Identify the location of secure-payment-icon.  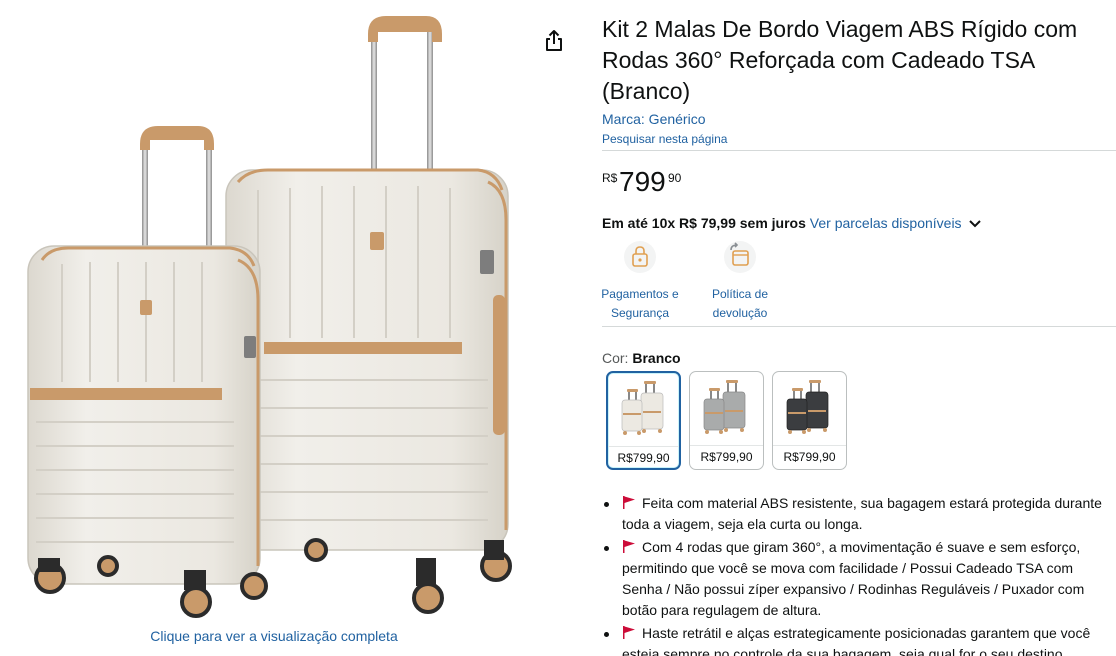
(640, 257).